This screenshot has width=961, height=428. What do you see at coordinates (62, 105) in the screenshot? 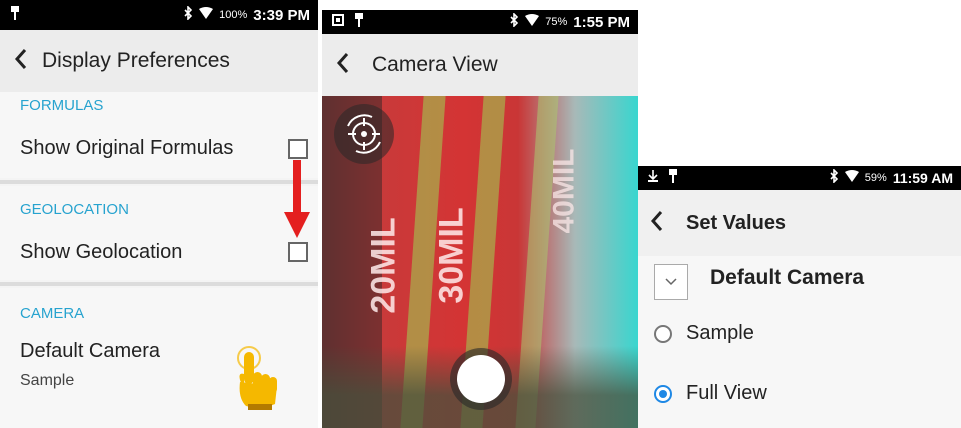
I see `section-header-formulas: FORMULAS` at bounding box center [62, 105].